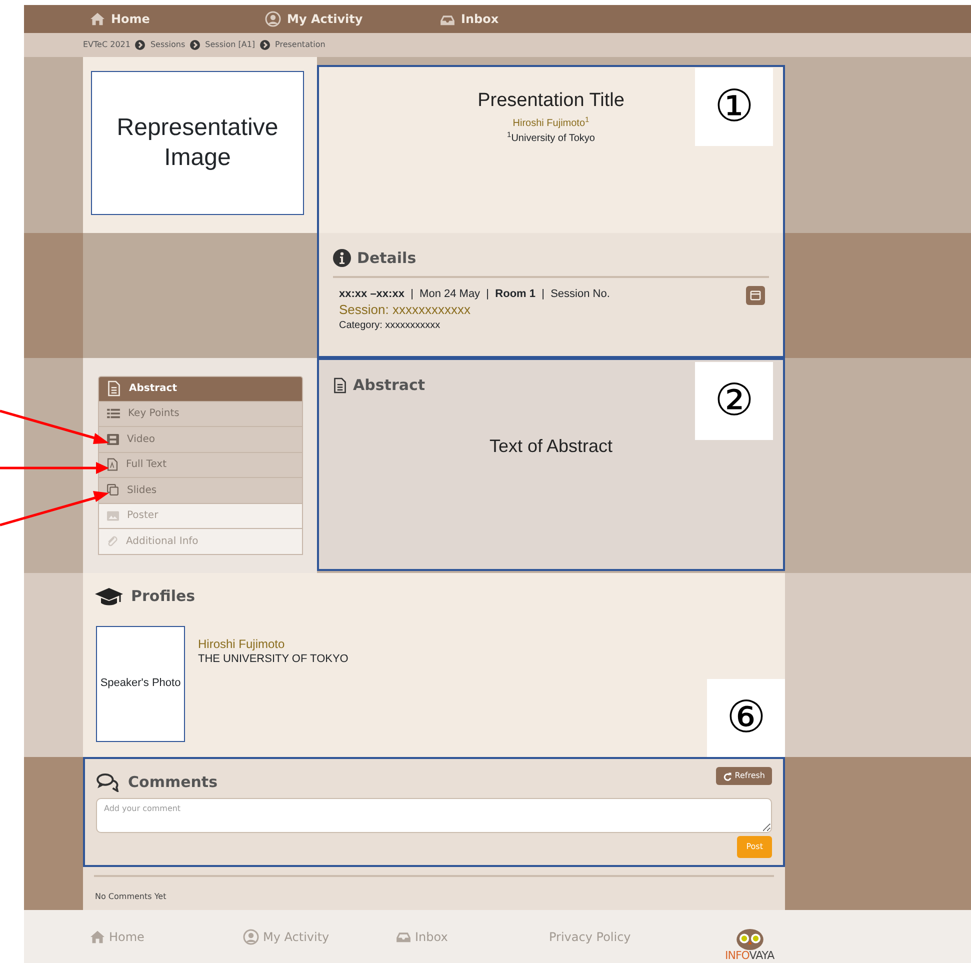 The width and height of the screenshot is (971, 963). Describe the element at coordinates (113, 439) in the screenshot. I see `film-icon` at that location.